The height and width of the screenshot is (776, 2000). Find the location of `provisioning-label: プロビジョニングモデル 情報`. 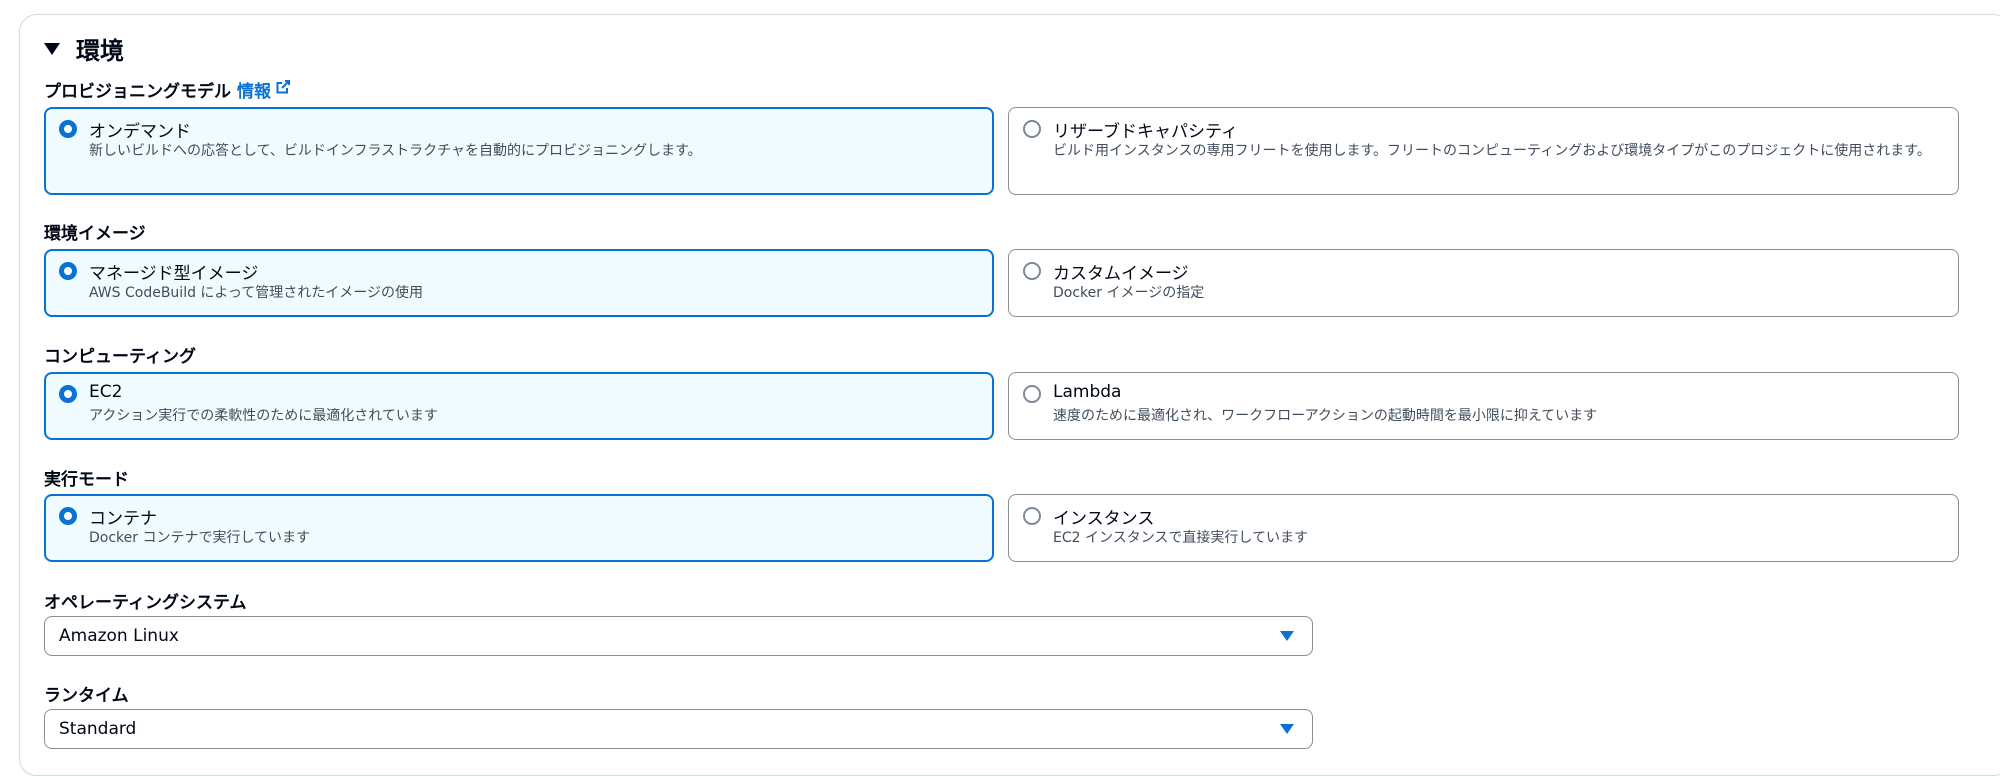

provisioning-label: プロビジョニングモデル 情報 is located at coordinates (167, 89).